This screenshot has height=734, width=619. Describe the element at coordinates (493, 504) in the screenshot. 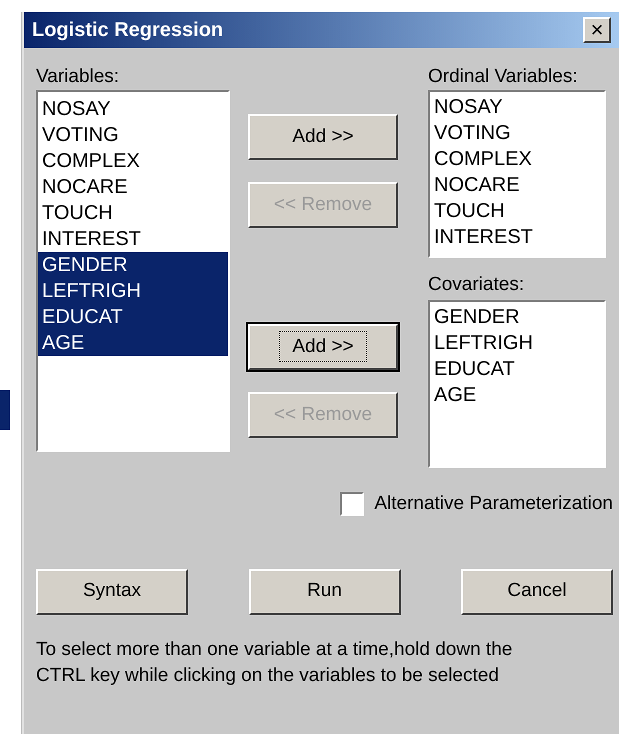

I see `checkbox-label: Alternative Parameterization` at that location.